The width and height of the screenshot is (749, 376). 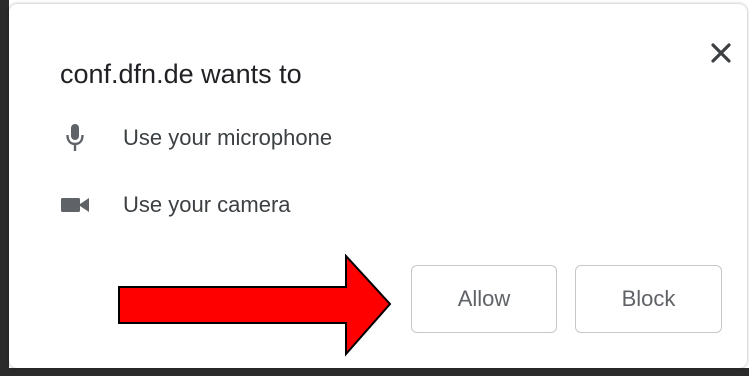 I want to click on window-frame-bottom, so click(x=374, y=372).